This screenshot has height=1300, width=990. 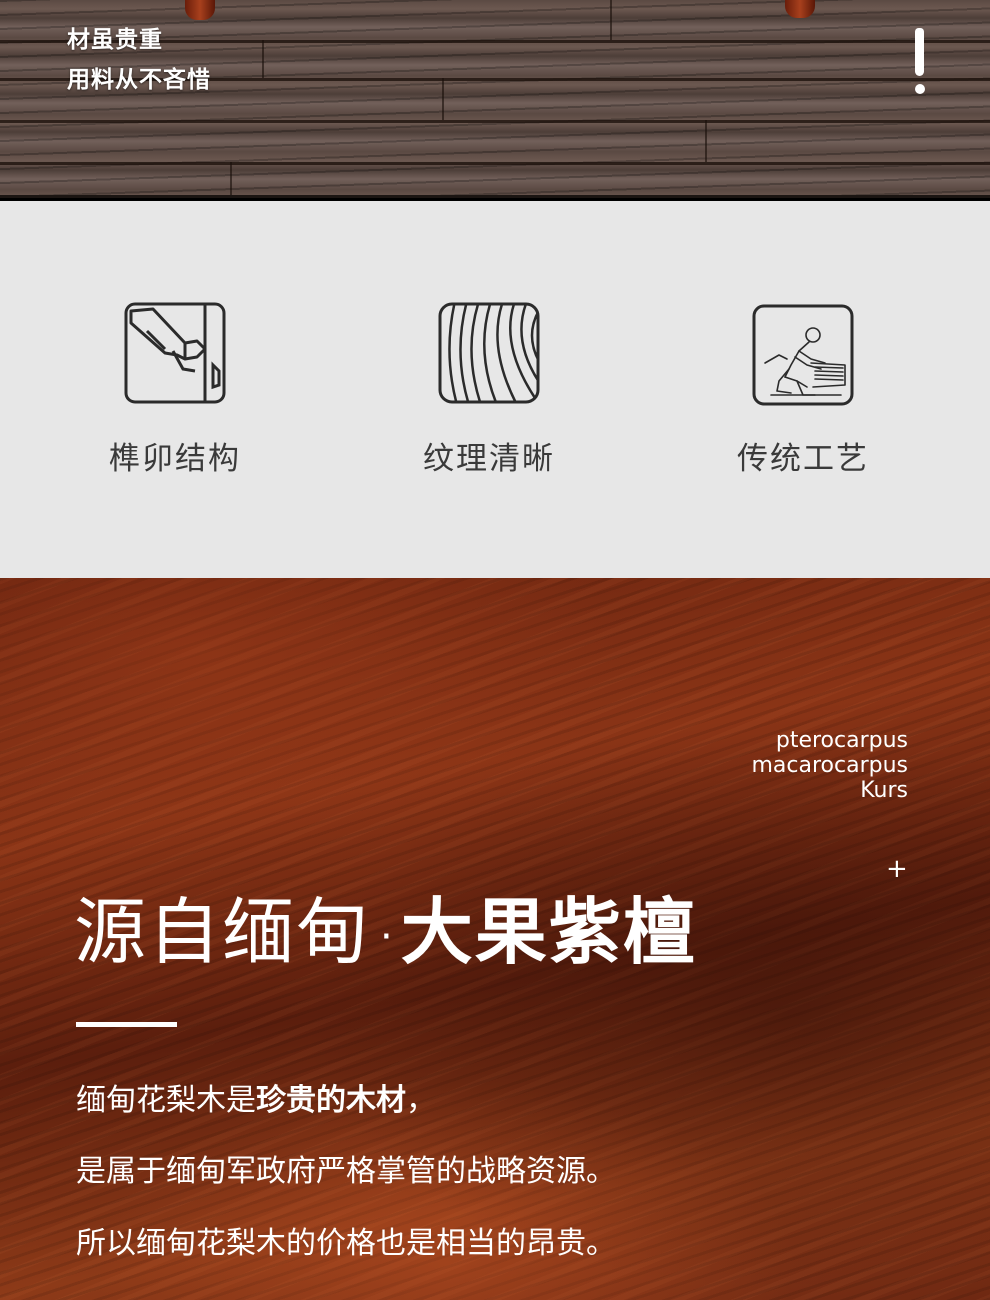 I want to click on description-line-3: 所以缅甸花梨木的价格也是相当的昂贵。, so click(x=346, y=1243).